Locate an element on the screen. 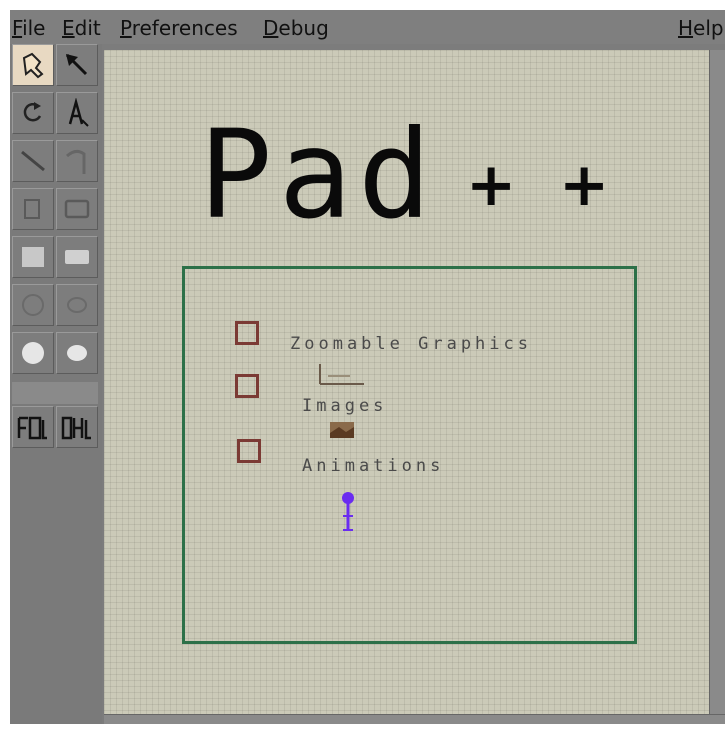 Image resolution: width=725 pixels, height=729 pixels. rectangle-outline-icon is located at coordinates (32, 209).